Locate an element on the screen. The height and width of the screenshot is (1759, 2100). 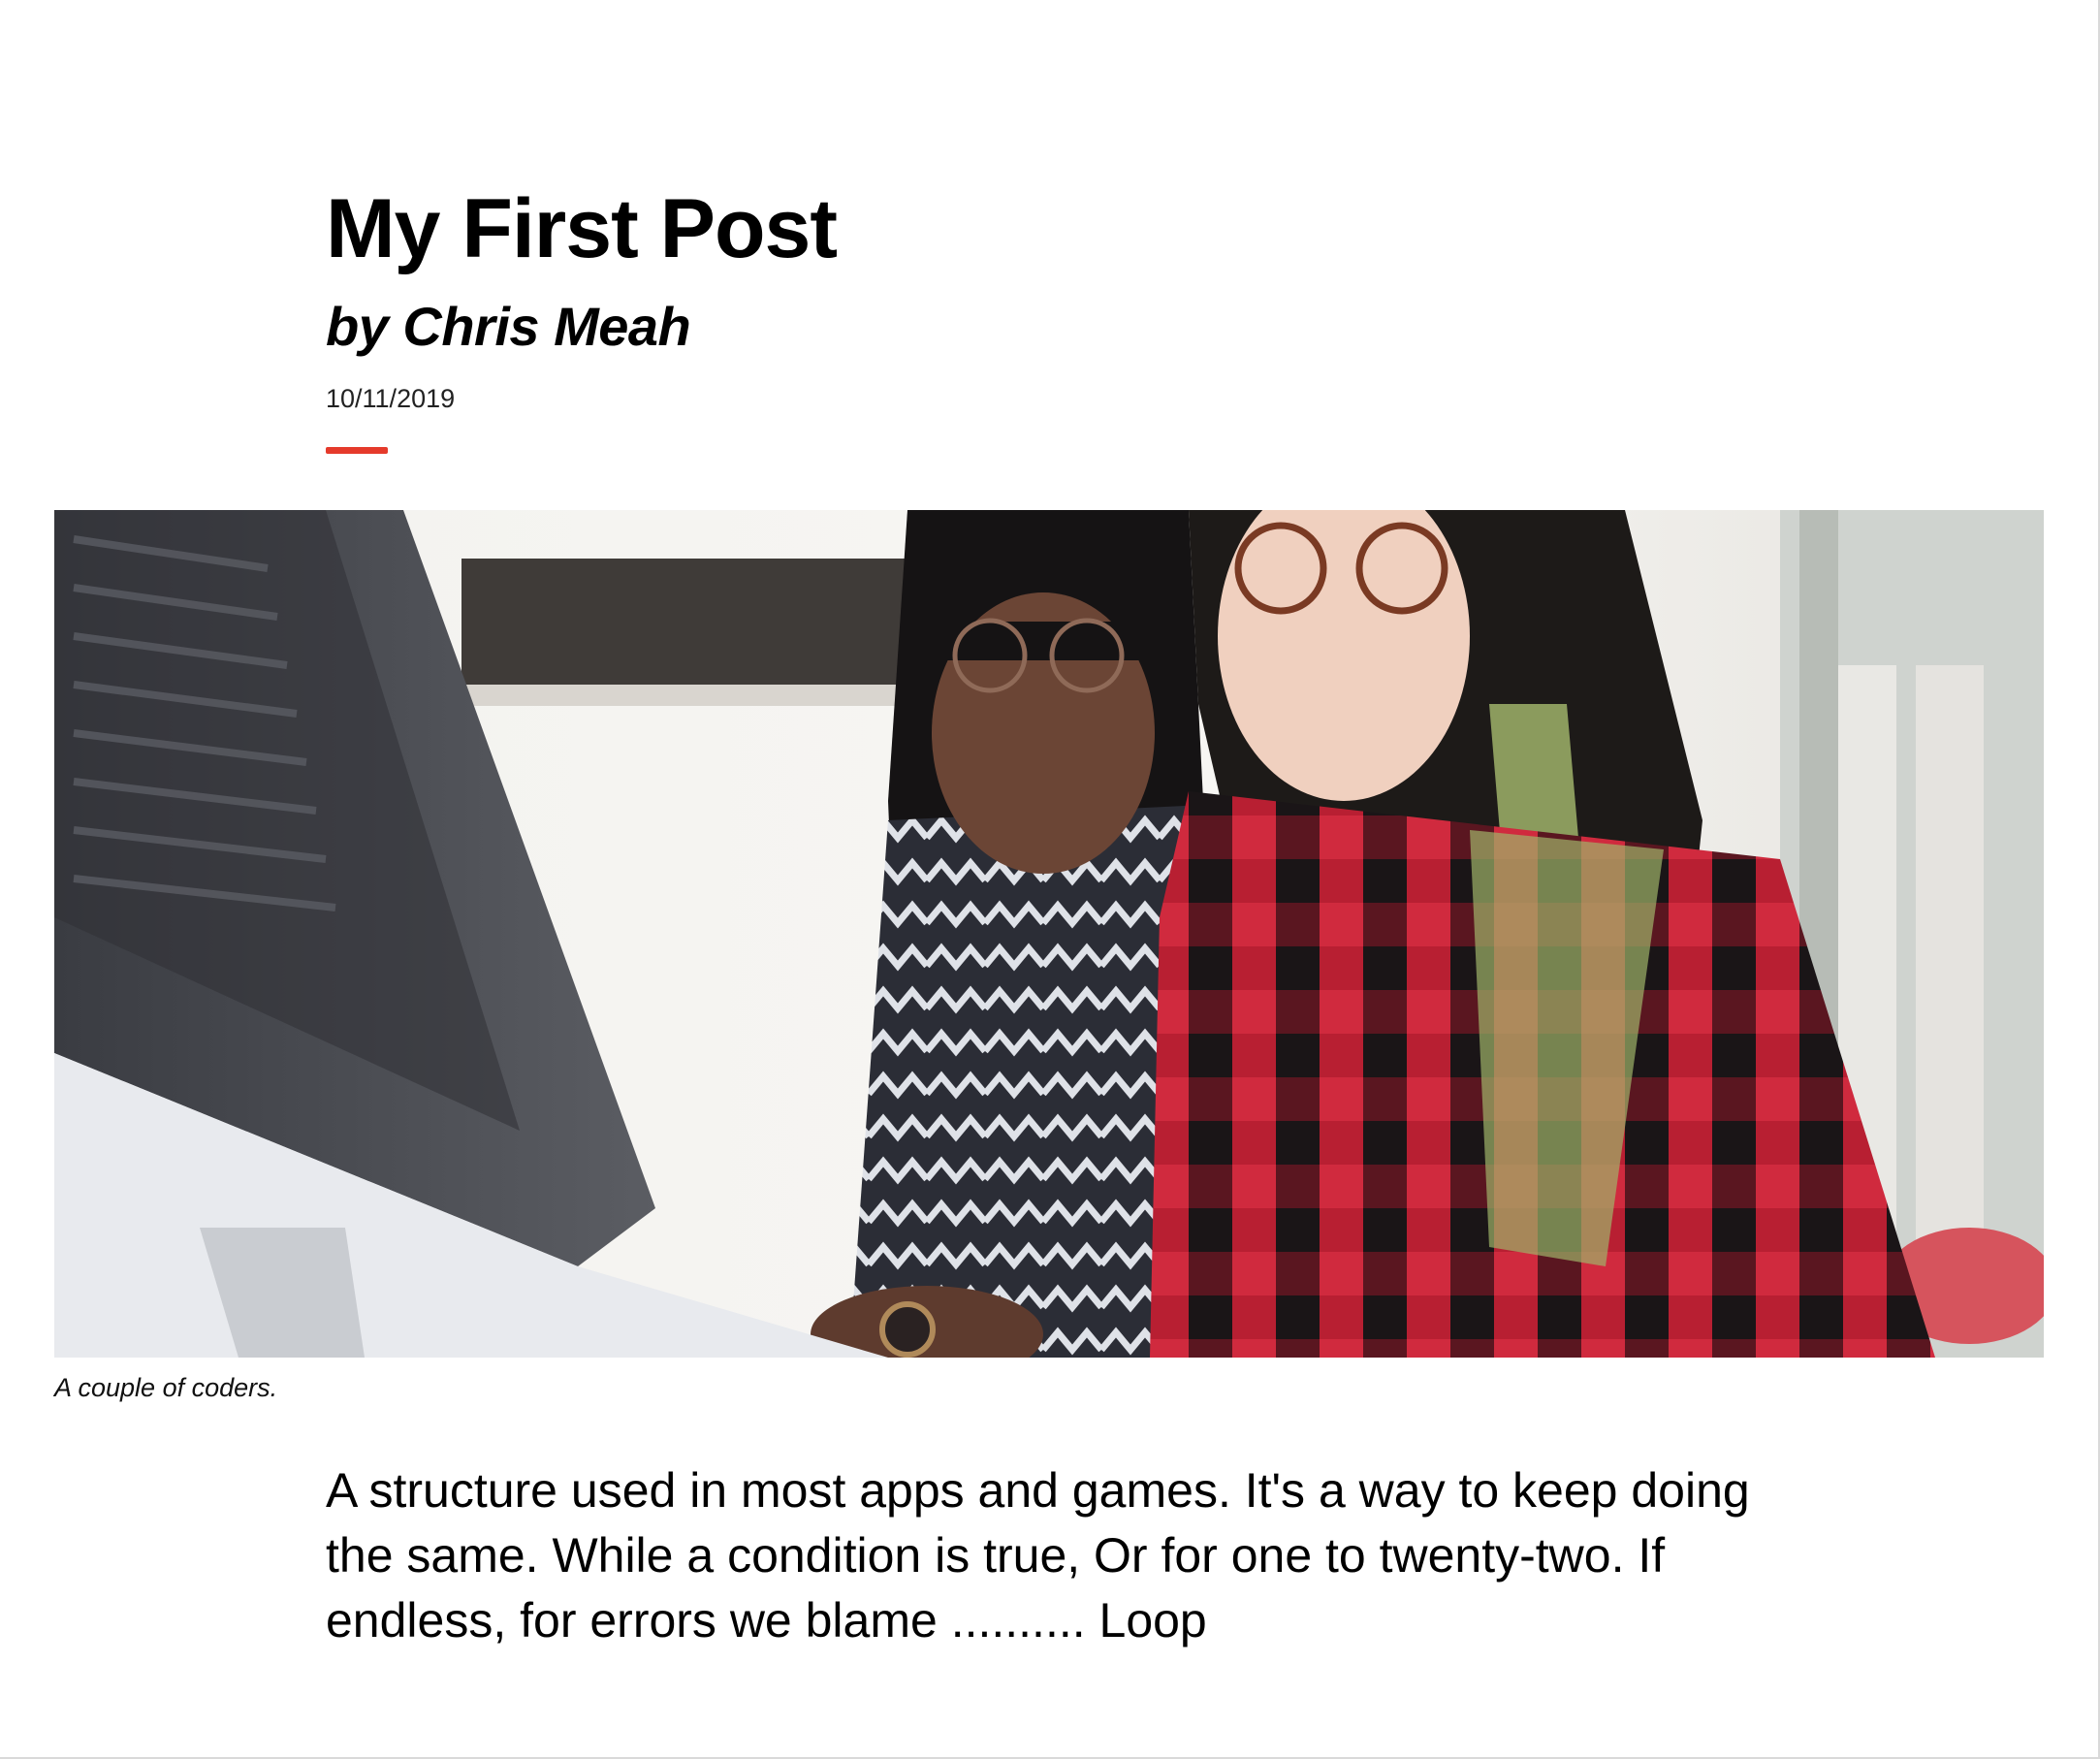
image-caption: A couple of coders. is located at coordinates (166, 1388).